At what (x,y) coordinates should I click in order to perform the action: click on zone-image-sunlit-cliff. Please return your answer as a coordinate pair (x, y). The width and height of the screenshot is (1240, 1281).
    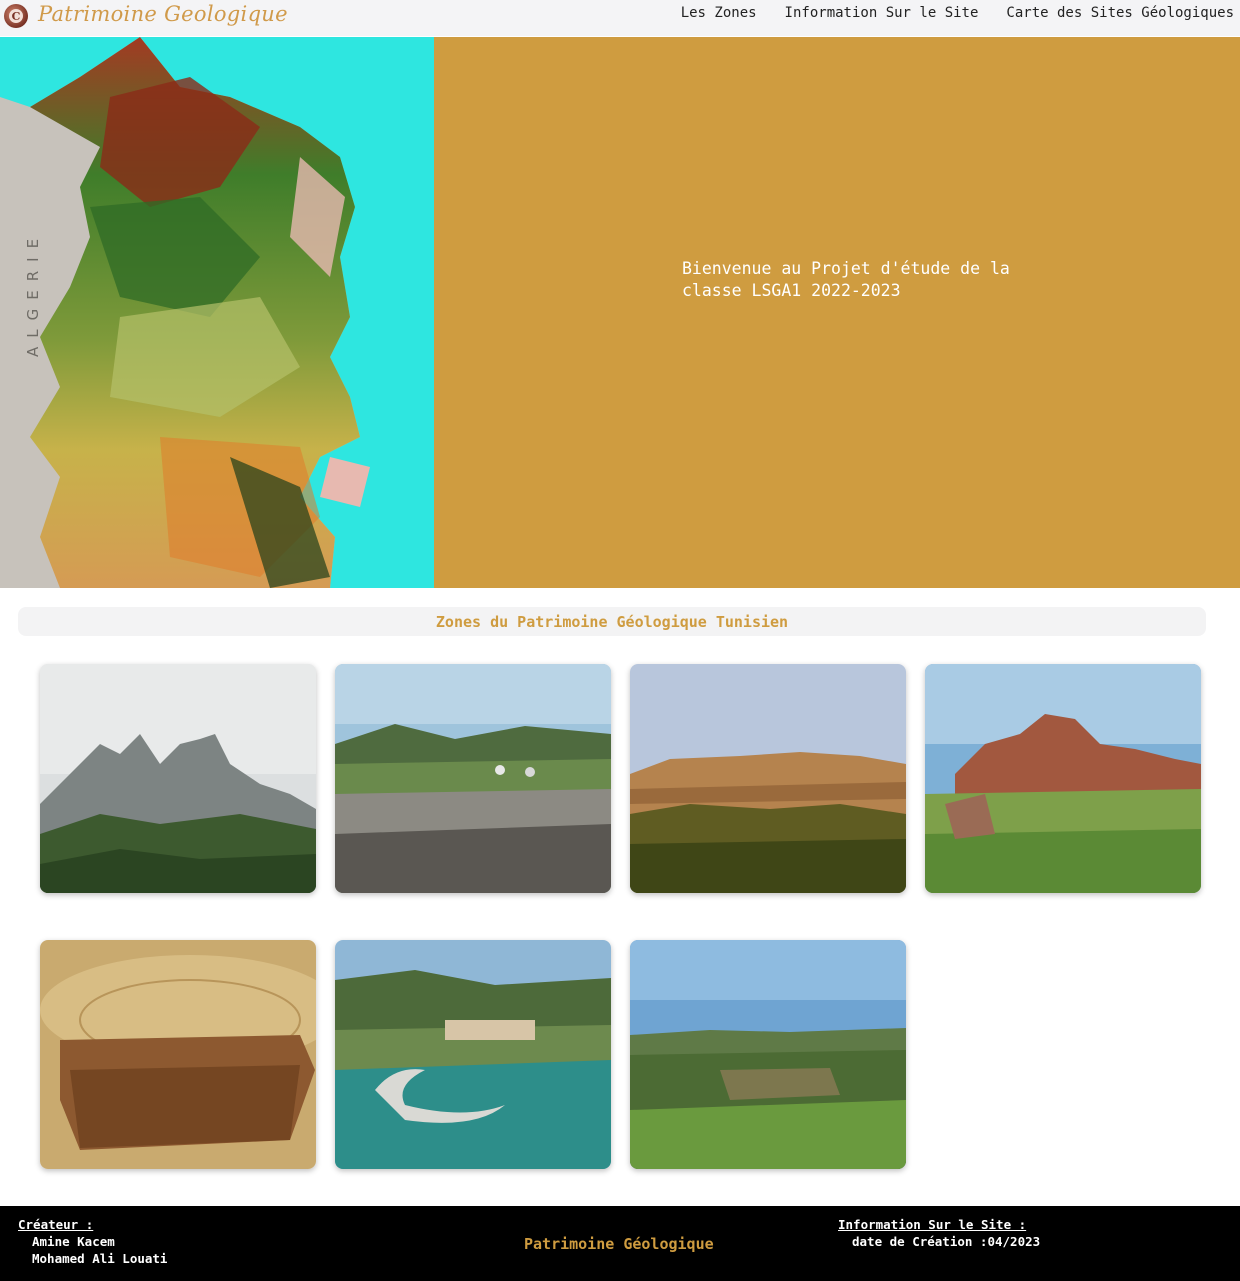
    Looking at the image, I should click on (768, 778).